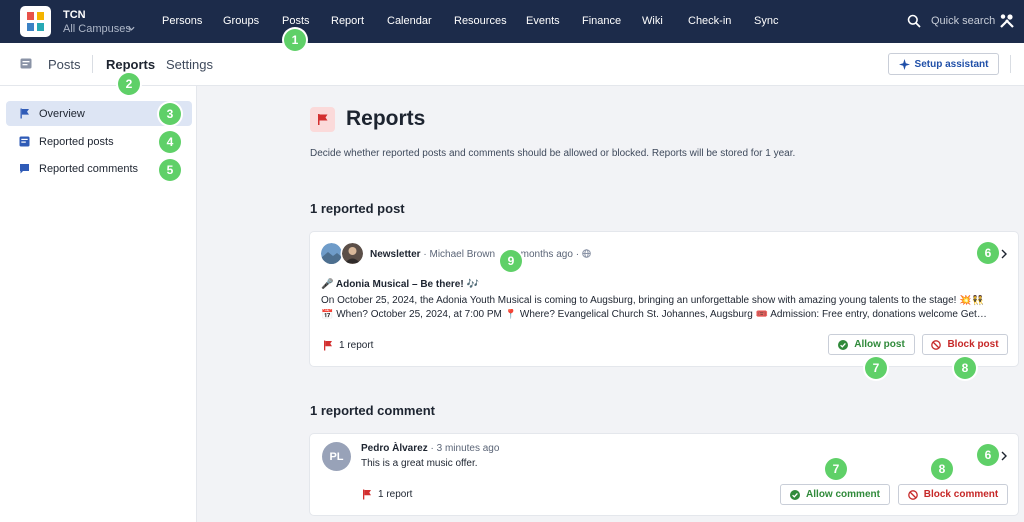 Image resolution: width=1024 pixels, height=522 pixels. What do you see at coordinates (409, 21) in the screenshot?
I see `nav-calendar: Calendar` at bounding box center [409, 21].